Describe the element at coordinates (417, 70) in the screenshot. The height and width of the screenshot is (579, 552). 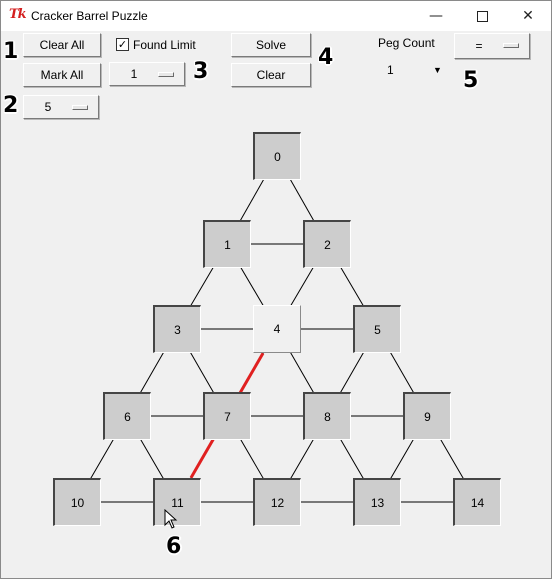
I see `peg-count-select: 1 ▼` at that location.